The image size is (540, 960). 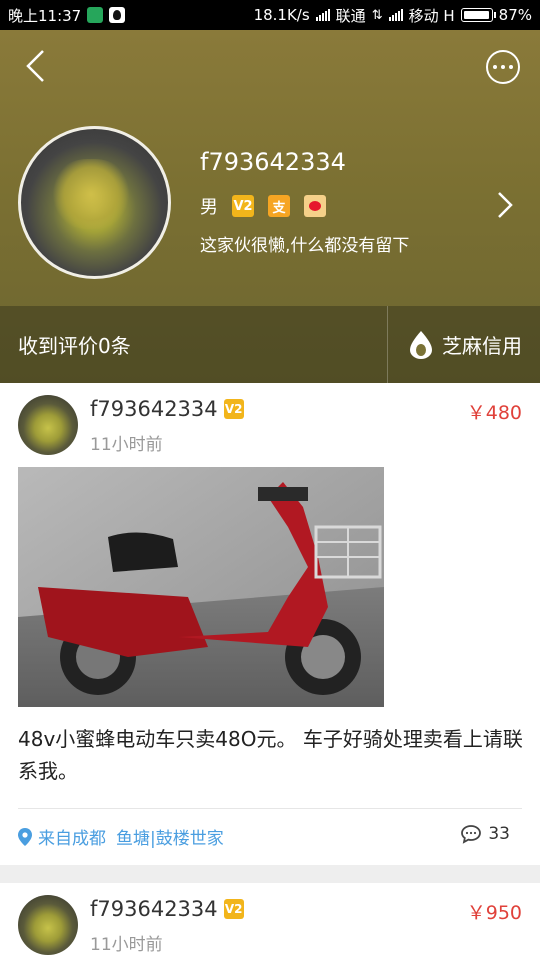 What do you see at coordinates (494, 913) in the screenshot?
I see `post-price: ￥950` at bounding box center [494, 913].